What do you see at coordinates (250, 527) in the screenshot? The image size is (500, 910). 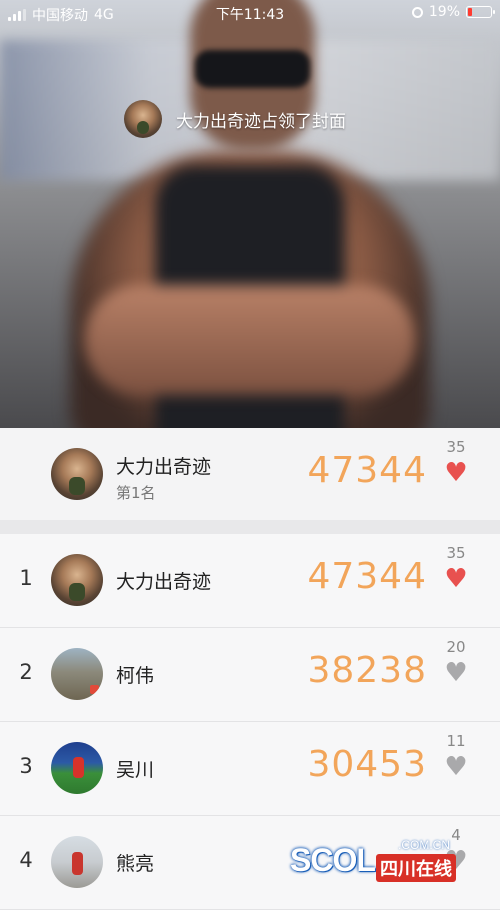 I see `section-divider` at bounding box center [250, 527].